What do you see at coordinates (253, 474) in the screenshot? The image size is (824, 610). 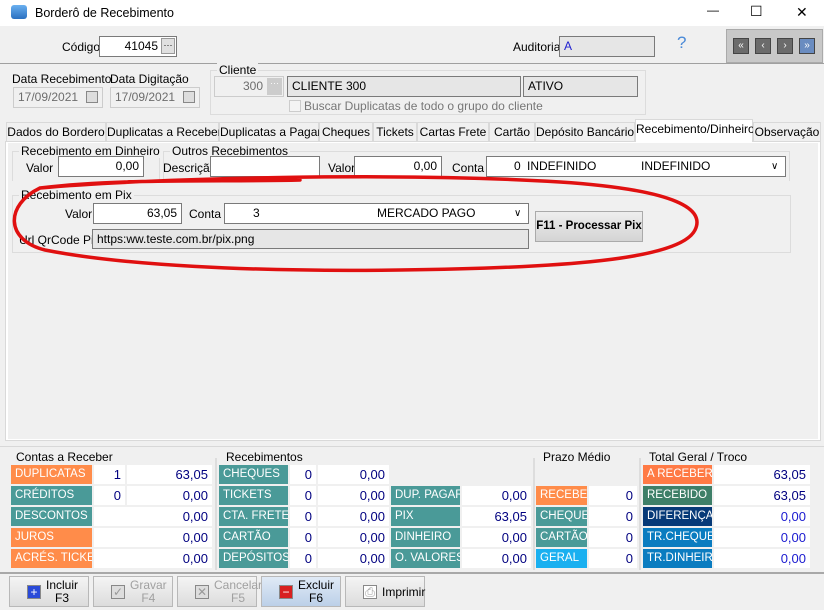 I see `recebimentos-label: CHEQUES` at bounding box center [253, 474].